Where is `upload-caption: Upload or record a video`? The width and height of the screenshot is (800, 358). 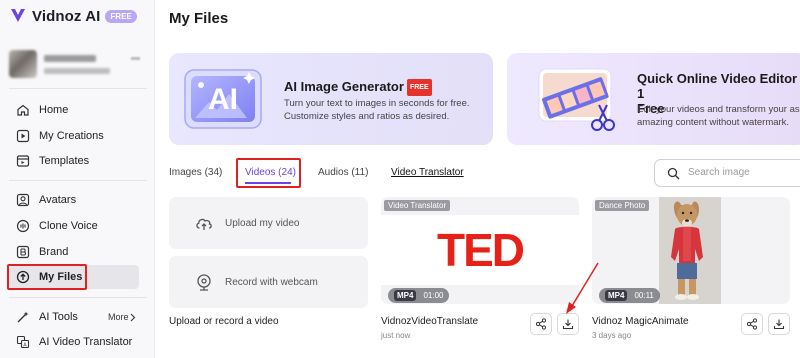
upload-caption: Upload or record a video is located at coordinates (224, 321).